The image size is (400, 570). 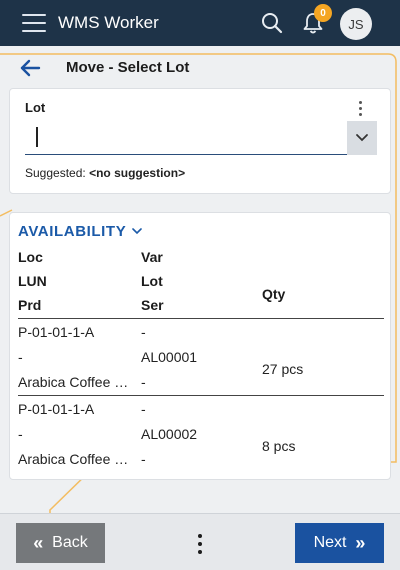 I want to click on header-ser: Ser, so click(x=152, y=305).